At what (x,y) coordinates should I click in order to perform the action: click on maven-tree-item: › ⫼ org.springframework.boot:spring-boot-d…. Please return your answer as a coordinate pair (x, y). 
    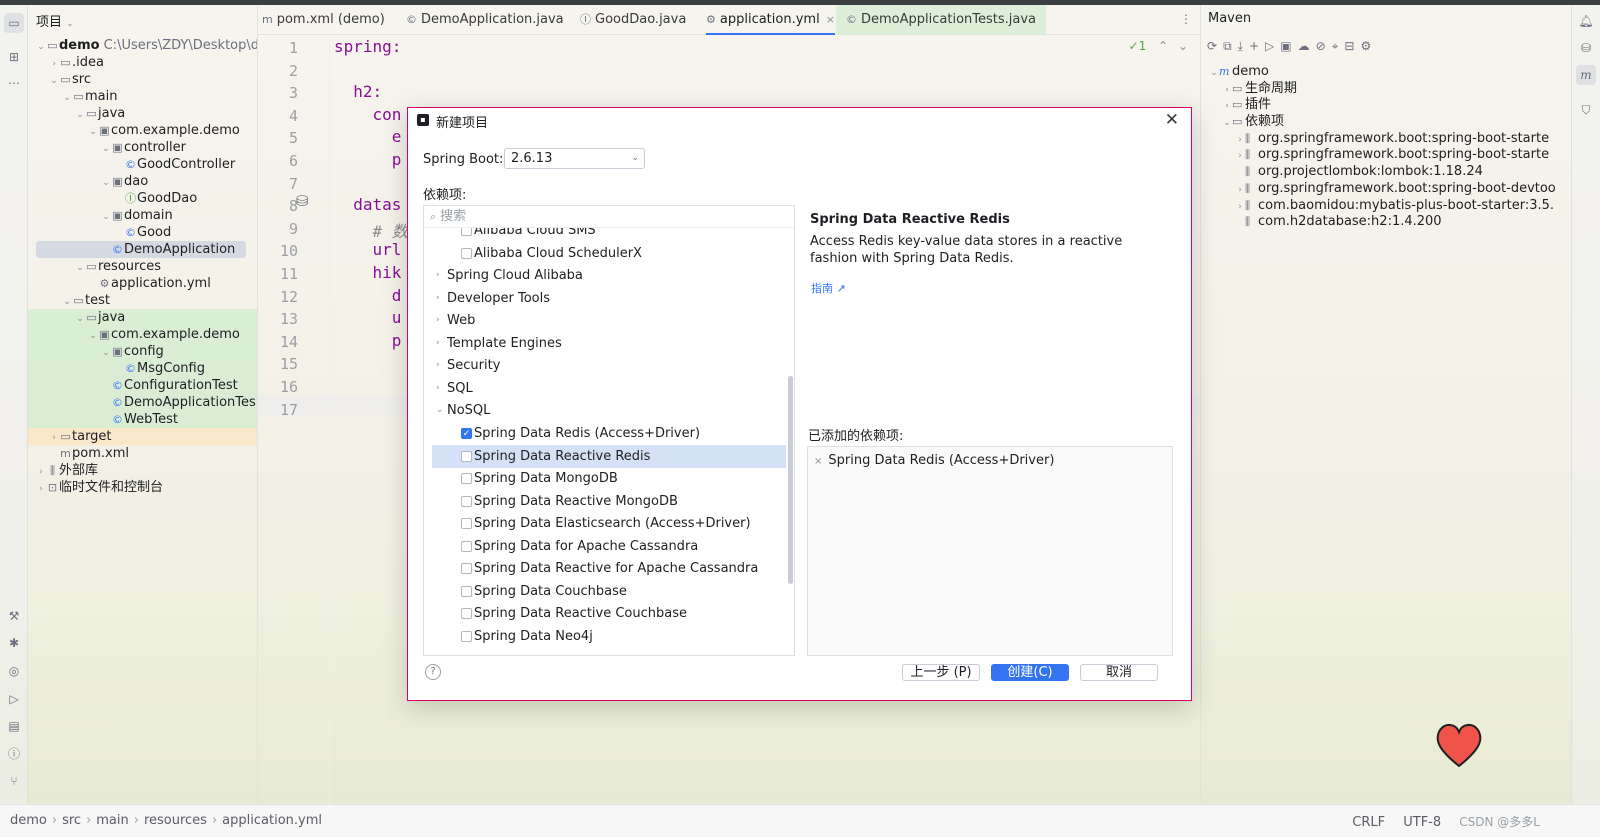
    Looking at the image, I should click on (1386, 189).